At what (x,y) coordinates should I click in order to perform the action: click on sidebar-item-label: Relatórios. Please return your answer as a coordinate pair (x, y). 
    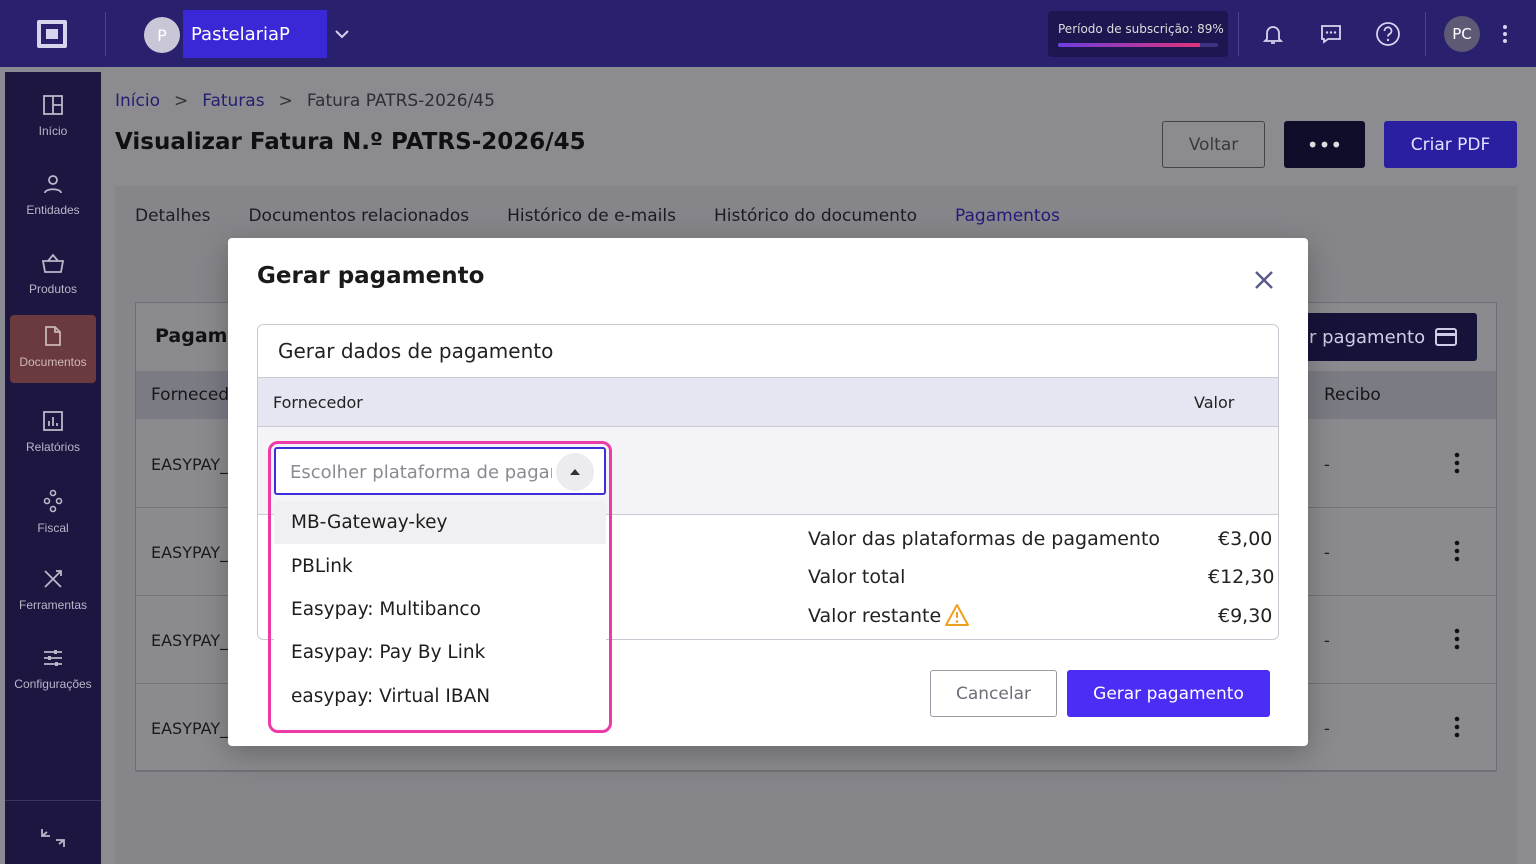
    Looking at the image, I should click on (53, 447).